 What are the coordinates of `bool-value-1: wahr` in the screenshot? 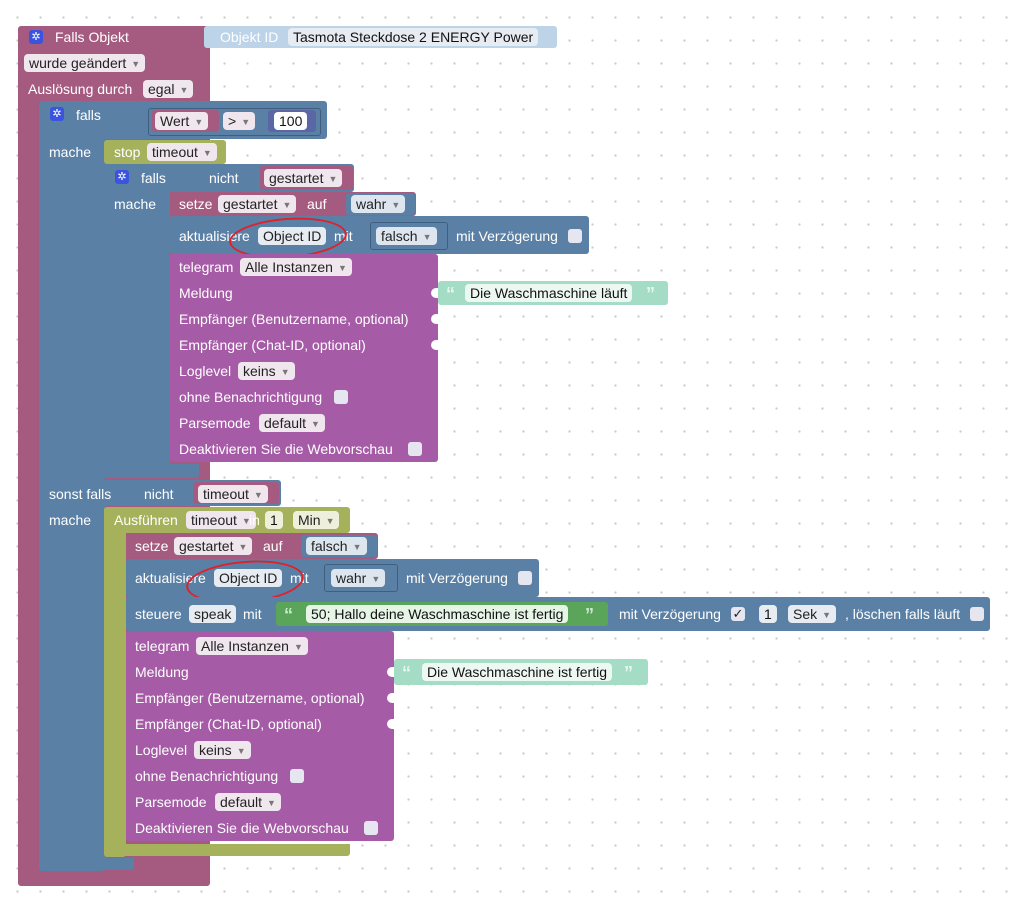 It's located at (371, 204).